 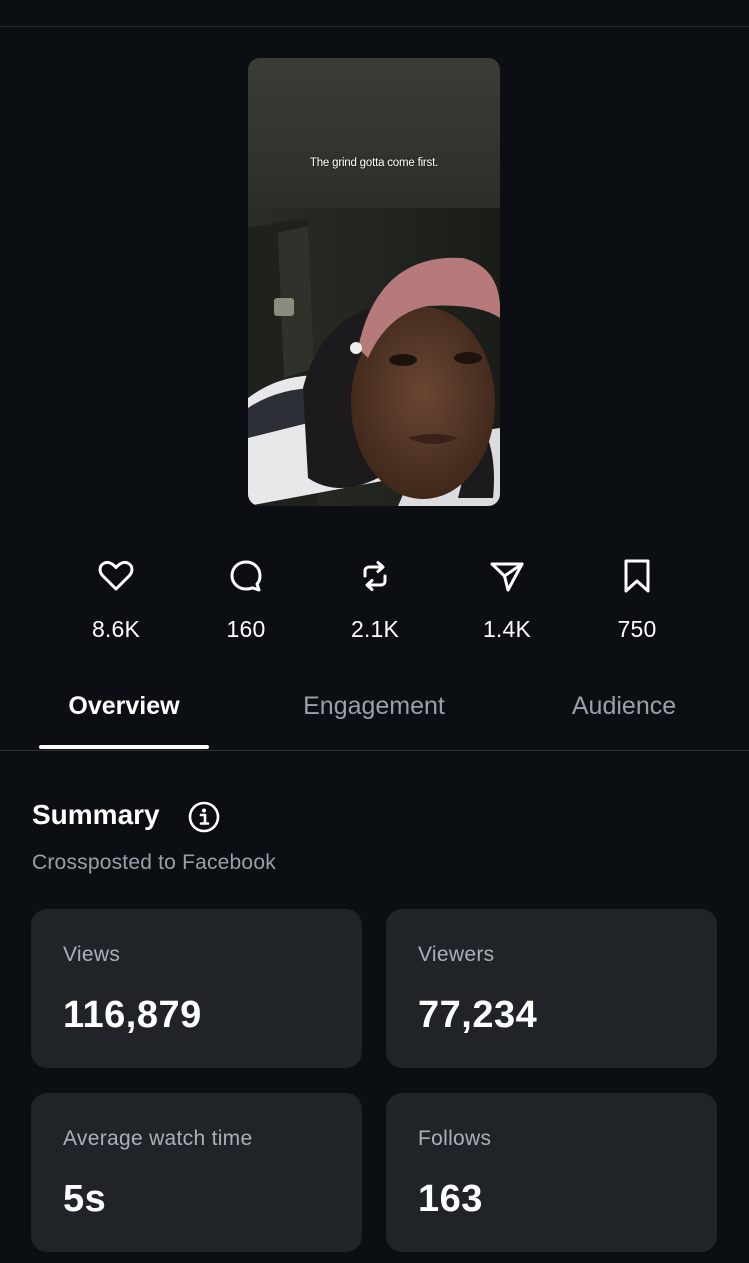 I want to click on reposts-stat: 2.1K, so click(x=375, y=602).